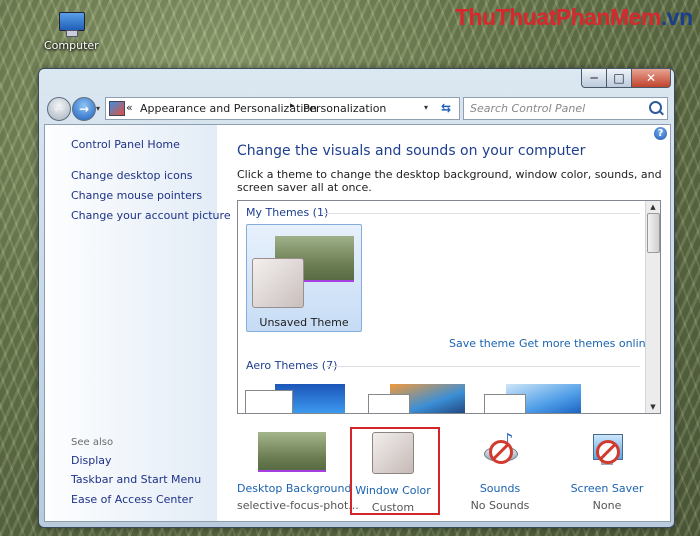 The width and height of the screenshot is (700, 536). What do you see at coordinates (98, 108) in the screenshot?
I see `recent-pages-dropdown-icon: ▾` at bounding box center [98, 108].